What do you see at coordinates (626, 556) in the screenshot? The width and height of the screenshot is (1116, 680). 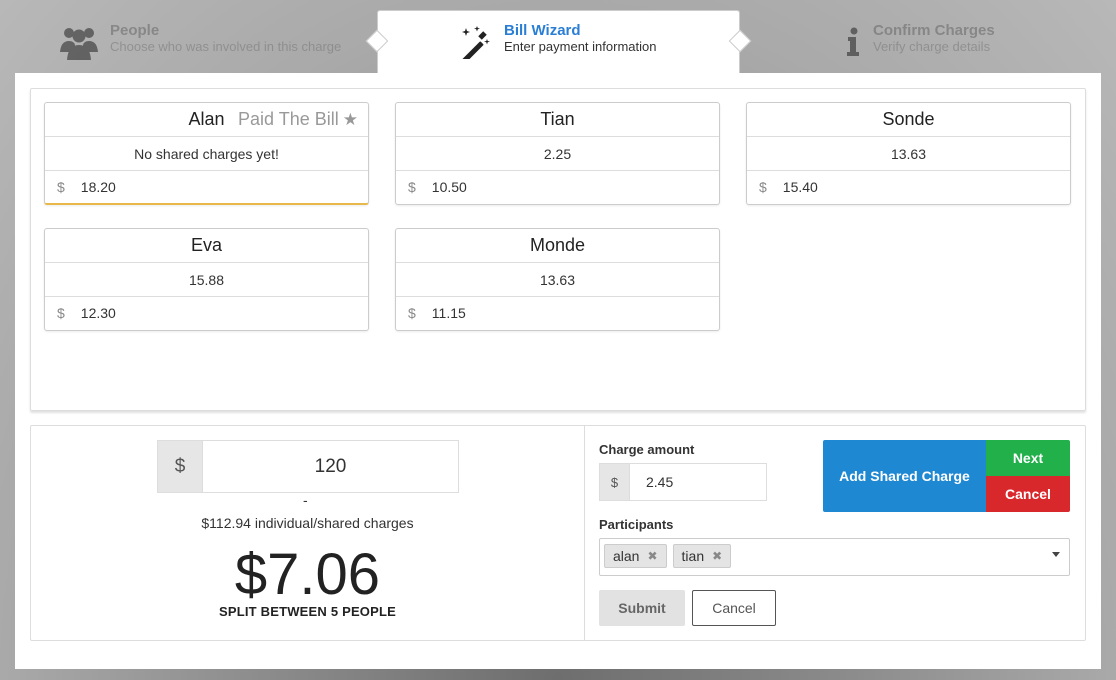 I see `participant-name: alan` at bounding box center [626, 556].